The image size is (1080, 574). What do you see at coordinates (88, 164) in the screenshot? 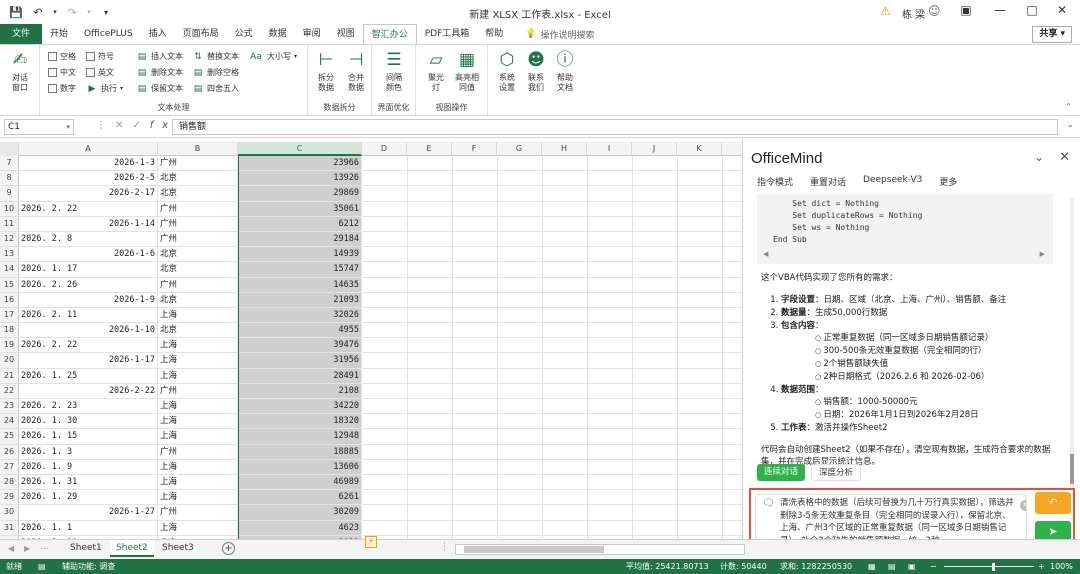
I see `cell-date: 2026-1-3` at bounding box center [88, 164].